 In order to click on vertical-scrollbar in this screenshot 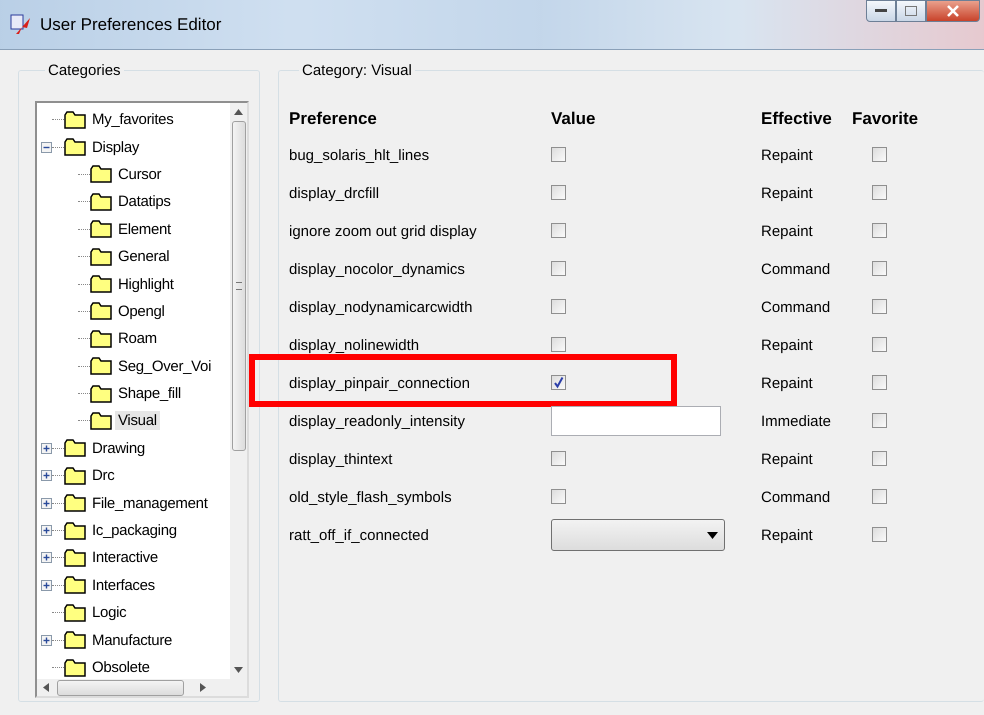, I will do `click(238, 391)`.